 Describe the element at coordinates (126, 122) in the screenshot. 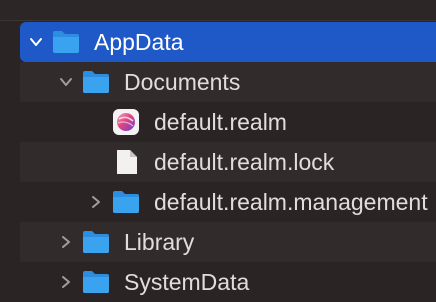

I see `realm-file-icon` at that location.